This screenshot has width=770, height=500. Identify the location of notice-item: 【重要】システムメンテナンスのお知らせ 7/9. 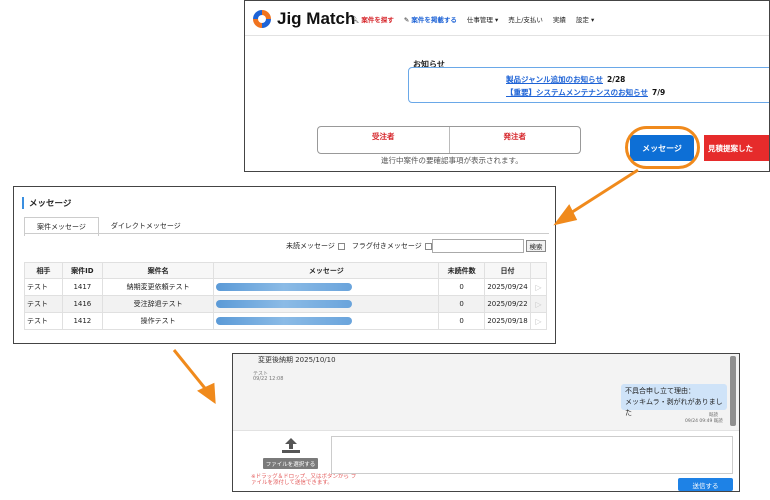
(585, 92).